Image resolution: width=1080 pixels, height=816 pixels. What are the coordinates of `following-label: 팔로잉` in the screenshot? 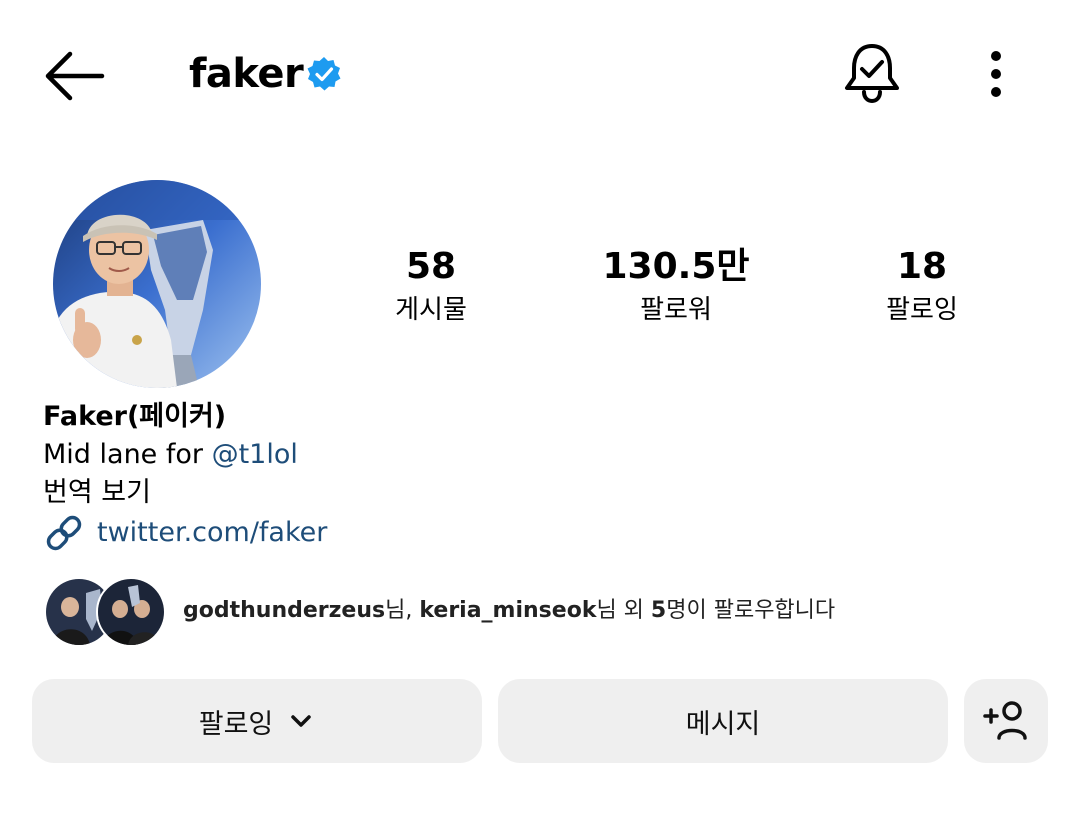 It's located at (922, 310).